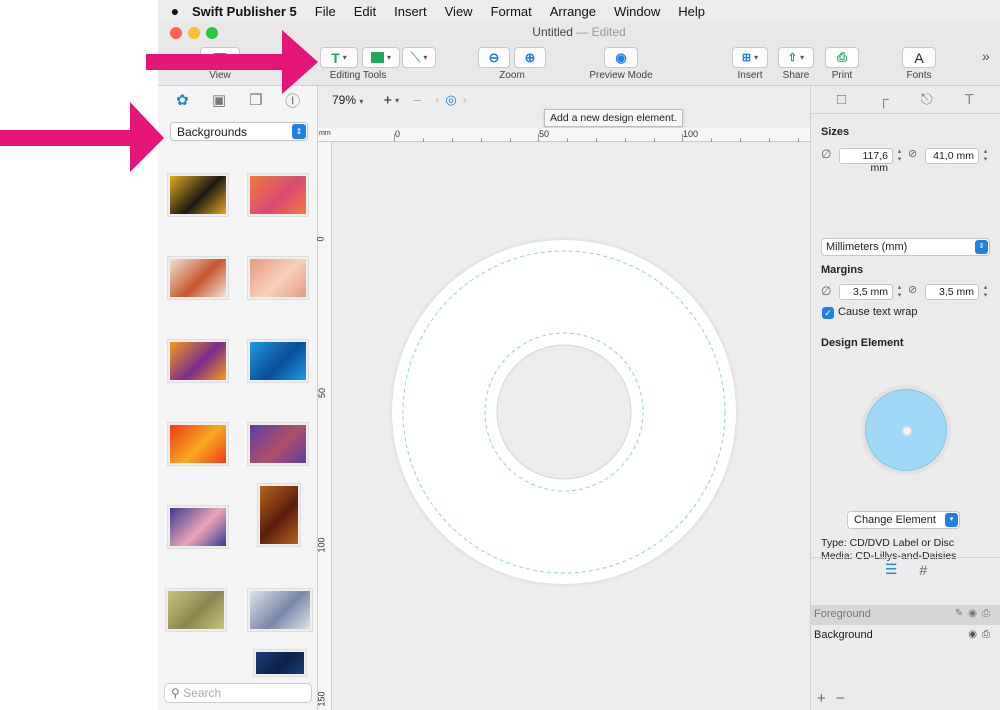  What do you see at coordinates (637, 11) in the screenshot?
I see `menu-window: Window` at bounding box center [637, 11].